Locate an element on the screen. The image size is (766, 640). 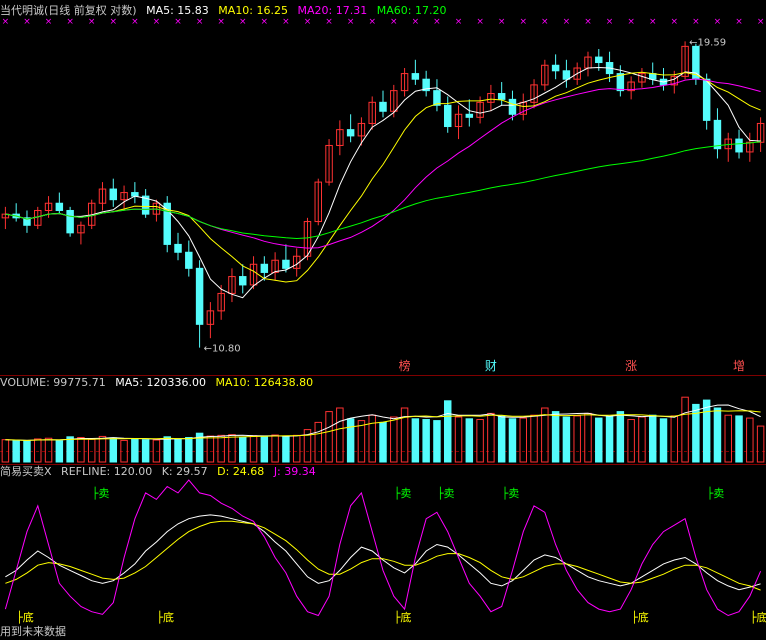
k-readout: K: 29.57 is located at coordinates (184, 471).